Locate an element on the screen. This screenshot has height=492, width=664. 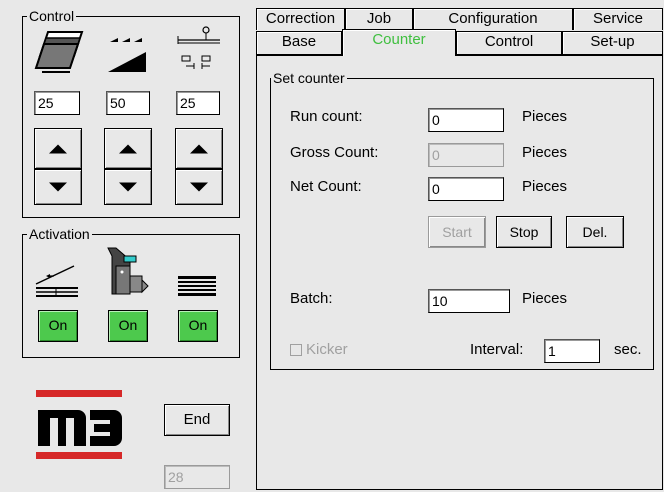
speed-ramp-icon is located at coordinates (127, 55).